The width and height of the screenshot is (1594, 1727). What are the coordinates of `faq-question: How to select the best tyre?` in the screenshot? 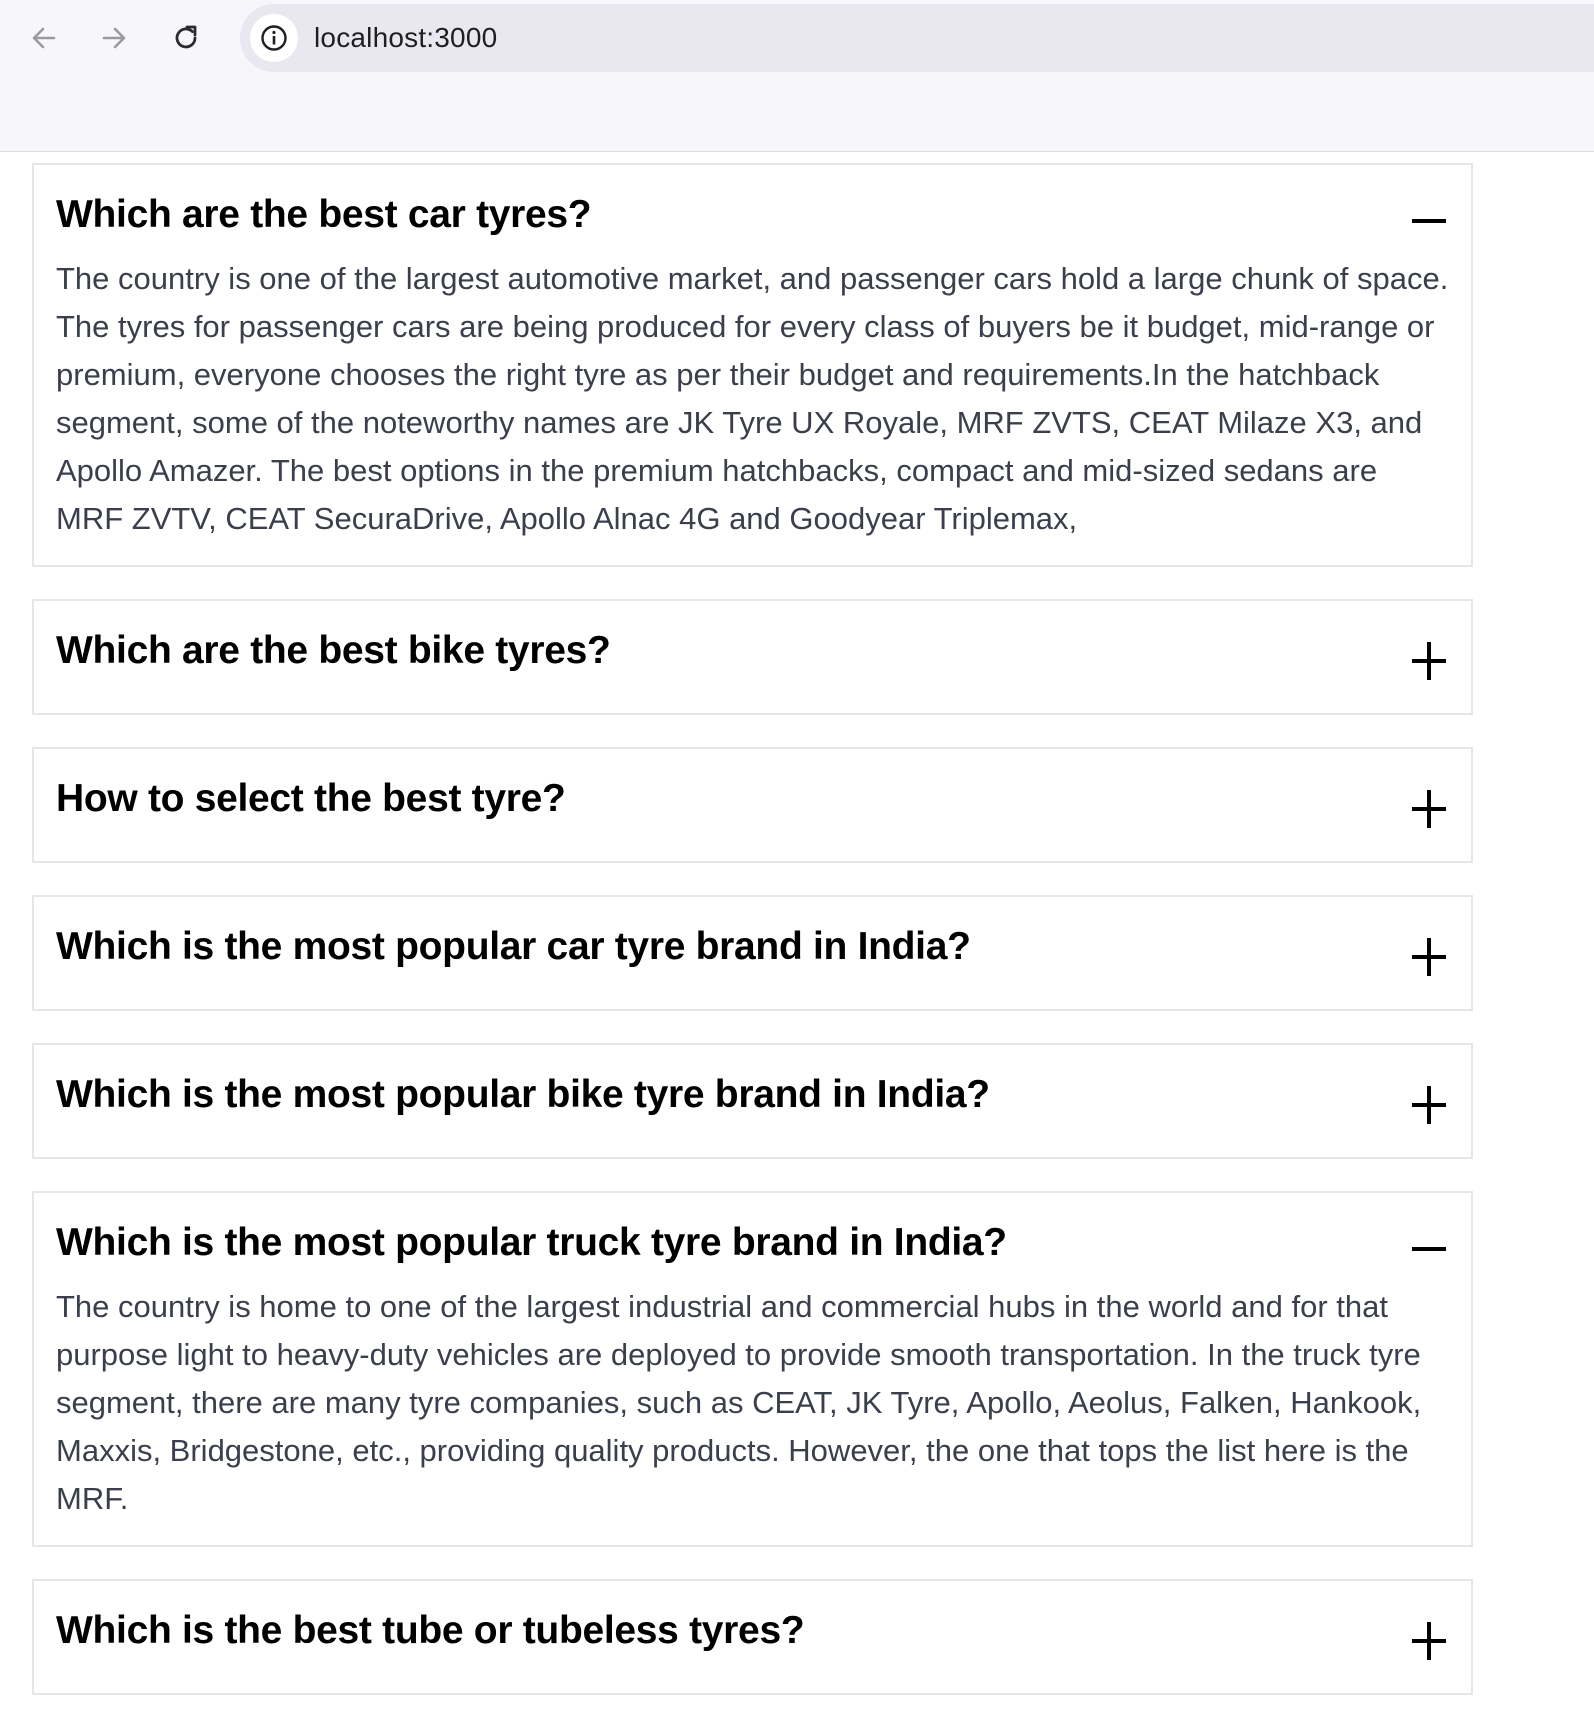 It's located at (311, 798).